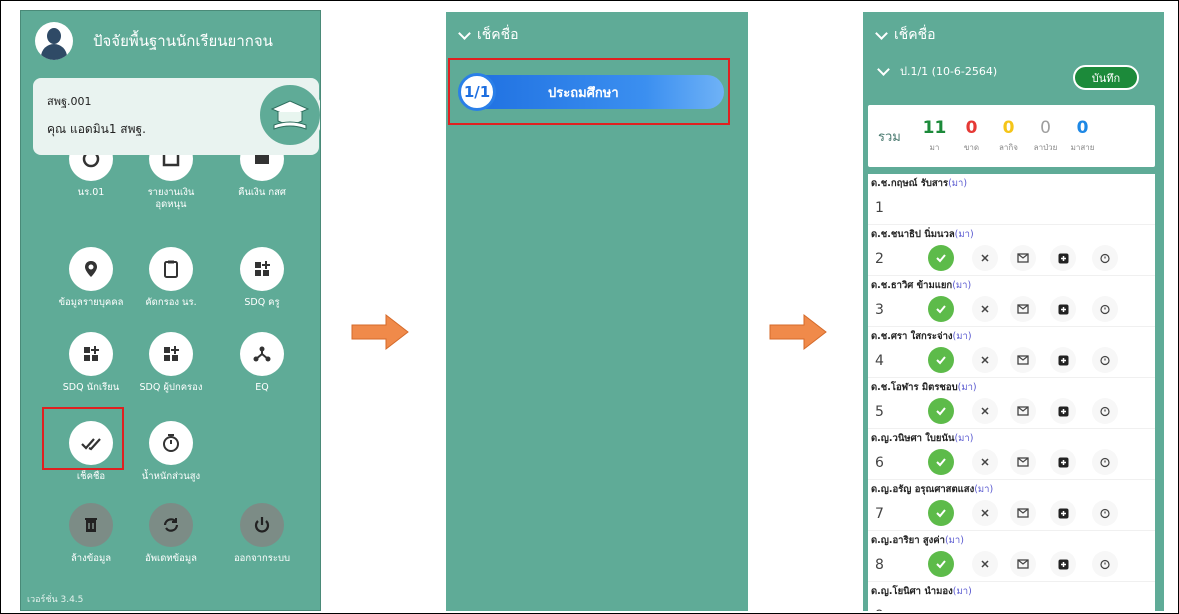 The image size is (1179, 614). Describe the element at coordinates (262, 525) in the screenshot. I see `power-icon` at that location.